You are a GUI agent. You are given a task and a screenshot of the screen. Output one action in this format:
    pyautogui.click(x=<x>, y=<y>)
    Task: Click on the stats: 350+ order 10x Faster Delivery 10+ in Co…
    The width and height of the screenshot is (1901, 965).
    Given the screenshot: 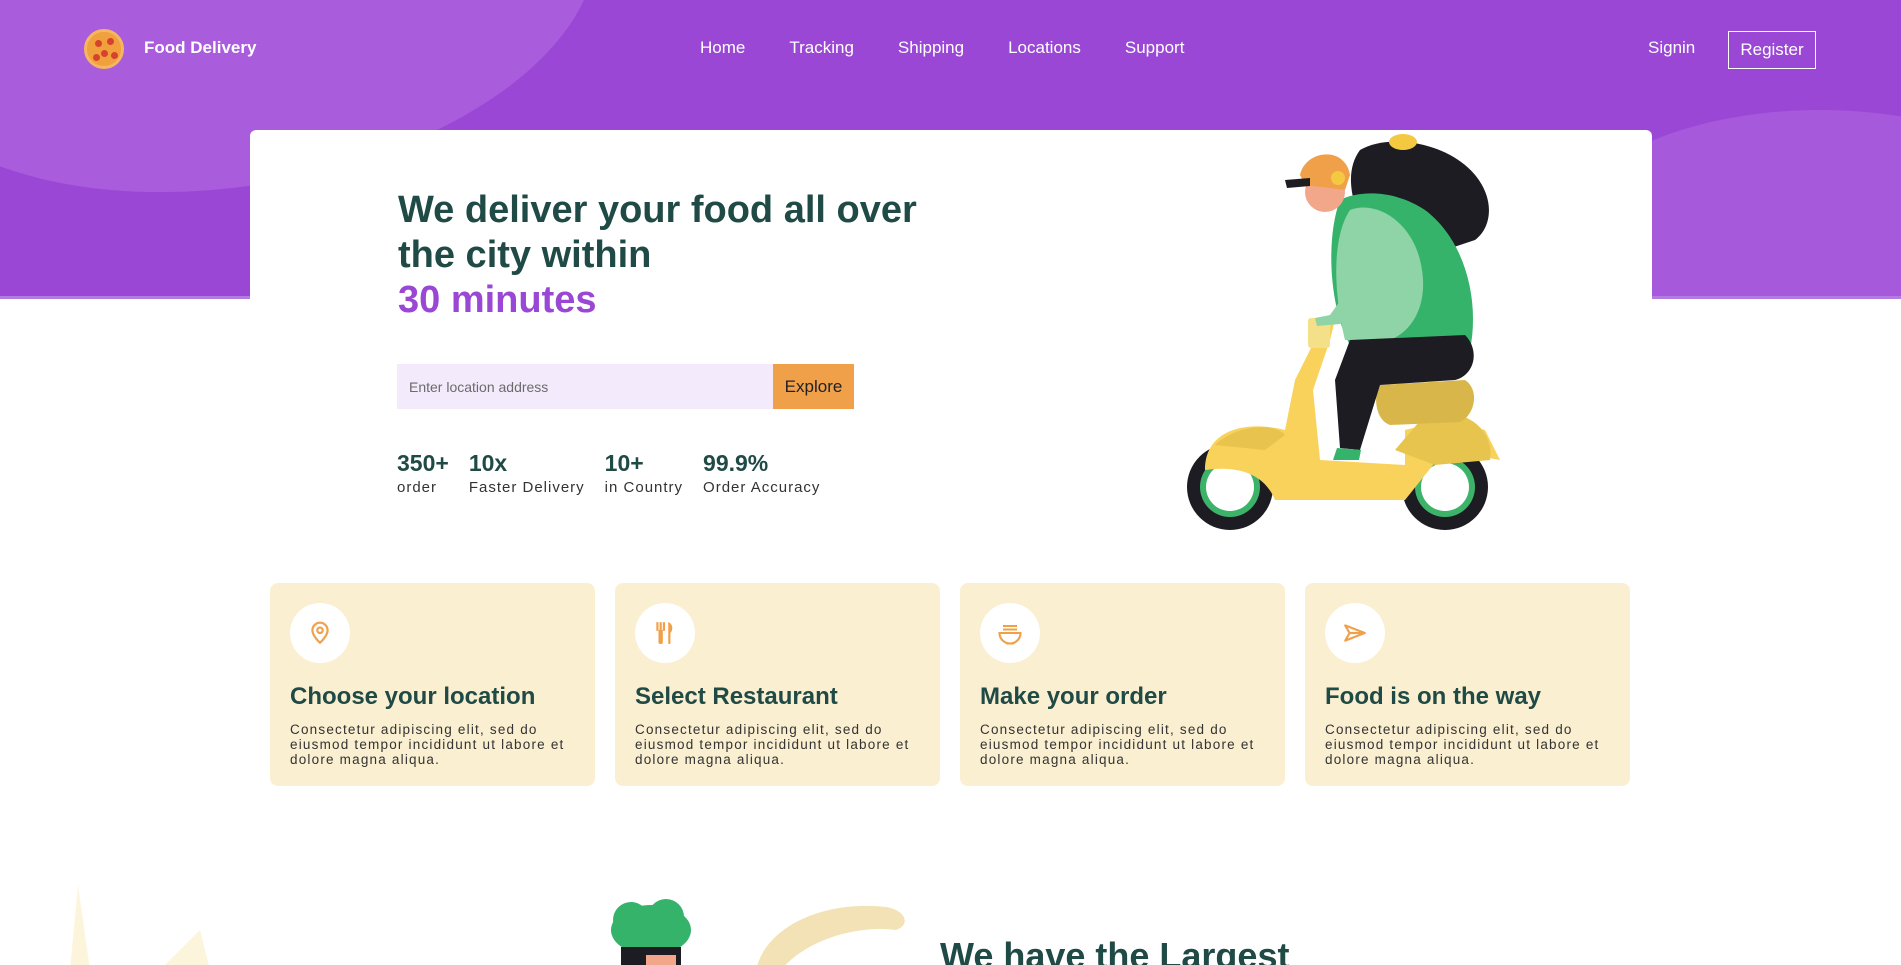 What is the action you would take?
    pyautogui.click(x=618, y=473)
    